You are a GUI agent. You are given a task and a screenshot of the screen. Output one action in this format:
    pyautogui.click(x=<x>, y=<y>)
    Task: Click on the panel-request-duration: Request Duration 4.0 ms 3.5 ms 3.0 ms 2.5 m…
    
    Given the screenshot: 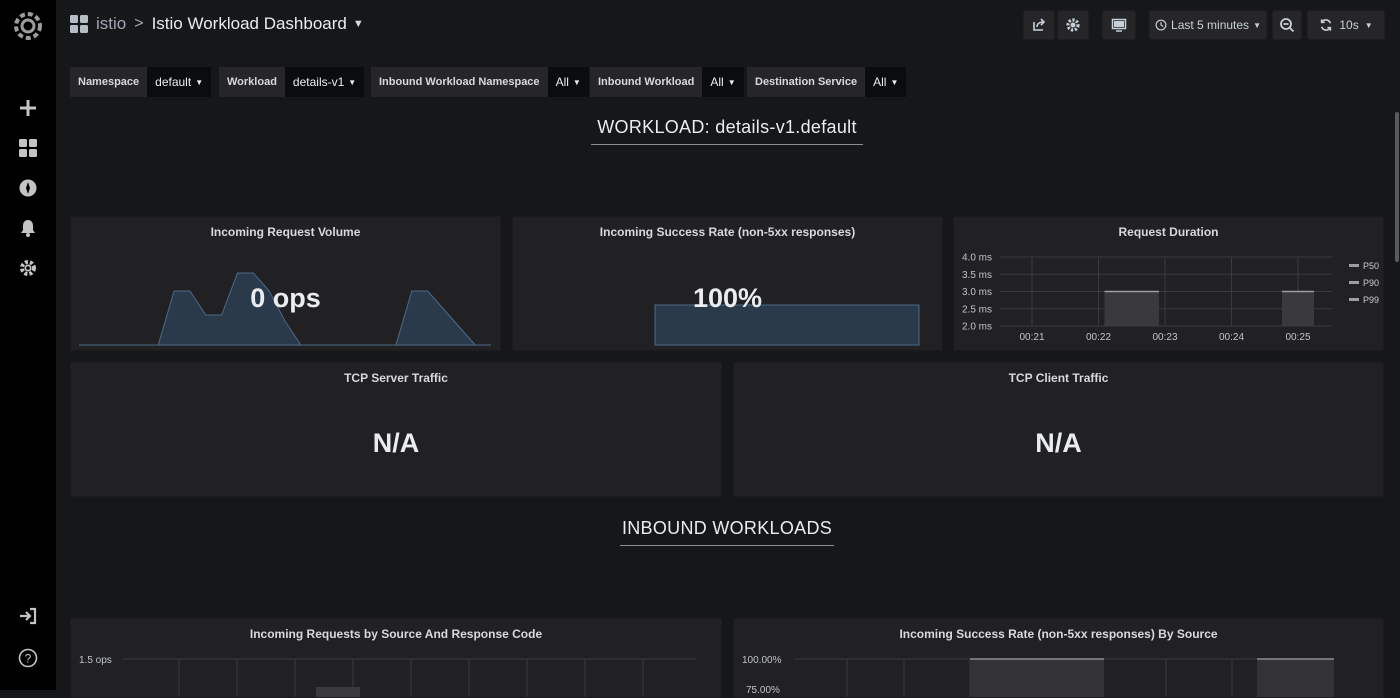 What is the action you would take?
    pyautogui.click(x=1168, y=283)
    